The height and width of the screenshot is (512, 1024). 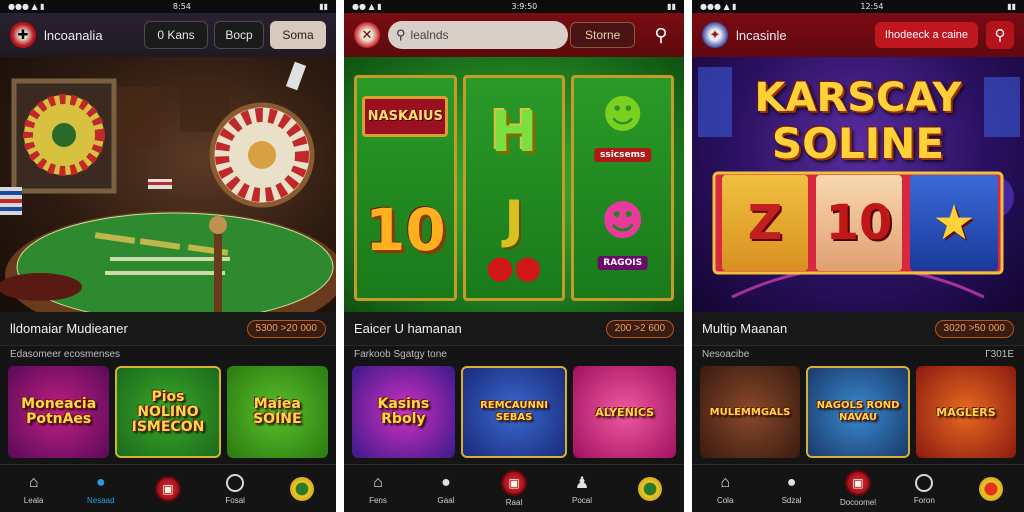 I want to click on game-thumbnail: ALYENICS, so click(x=625, y=412).